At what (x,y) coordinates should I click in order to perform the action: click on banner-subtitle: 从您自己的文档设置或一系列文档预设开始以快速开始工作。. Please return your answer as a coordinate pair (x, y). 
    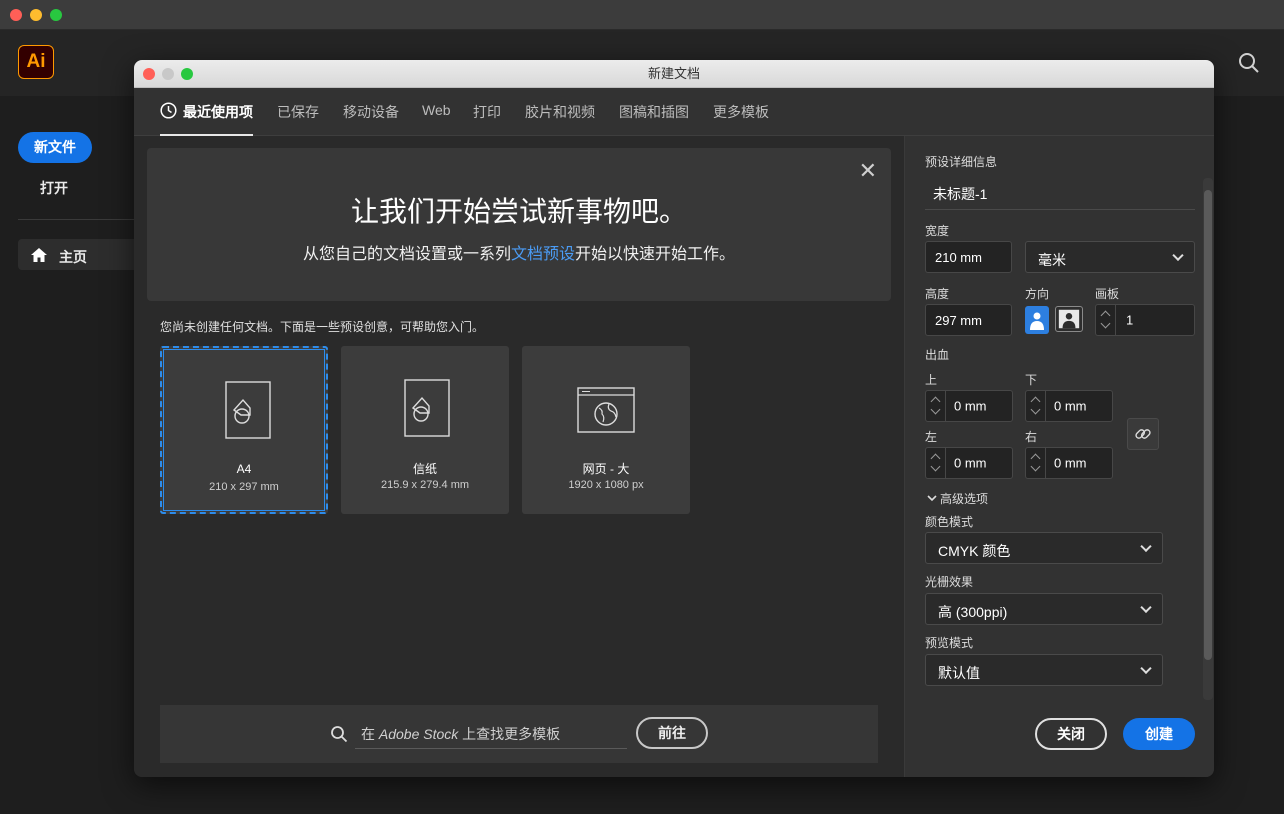
    Looking at the image, I should click on (519, 252).